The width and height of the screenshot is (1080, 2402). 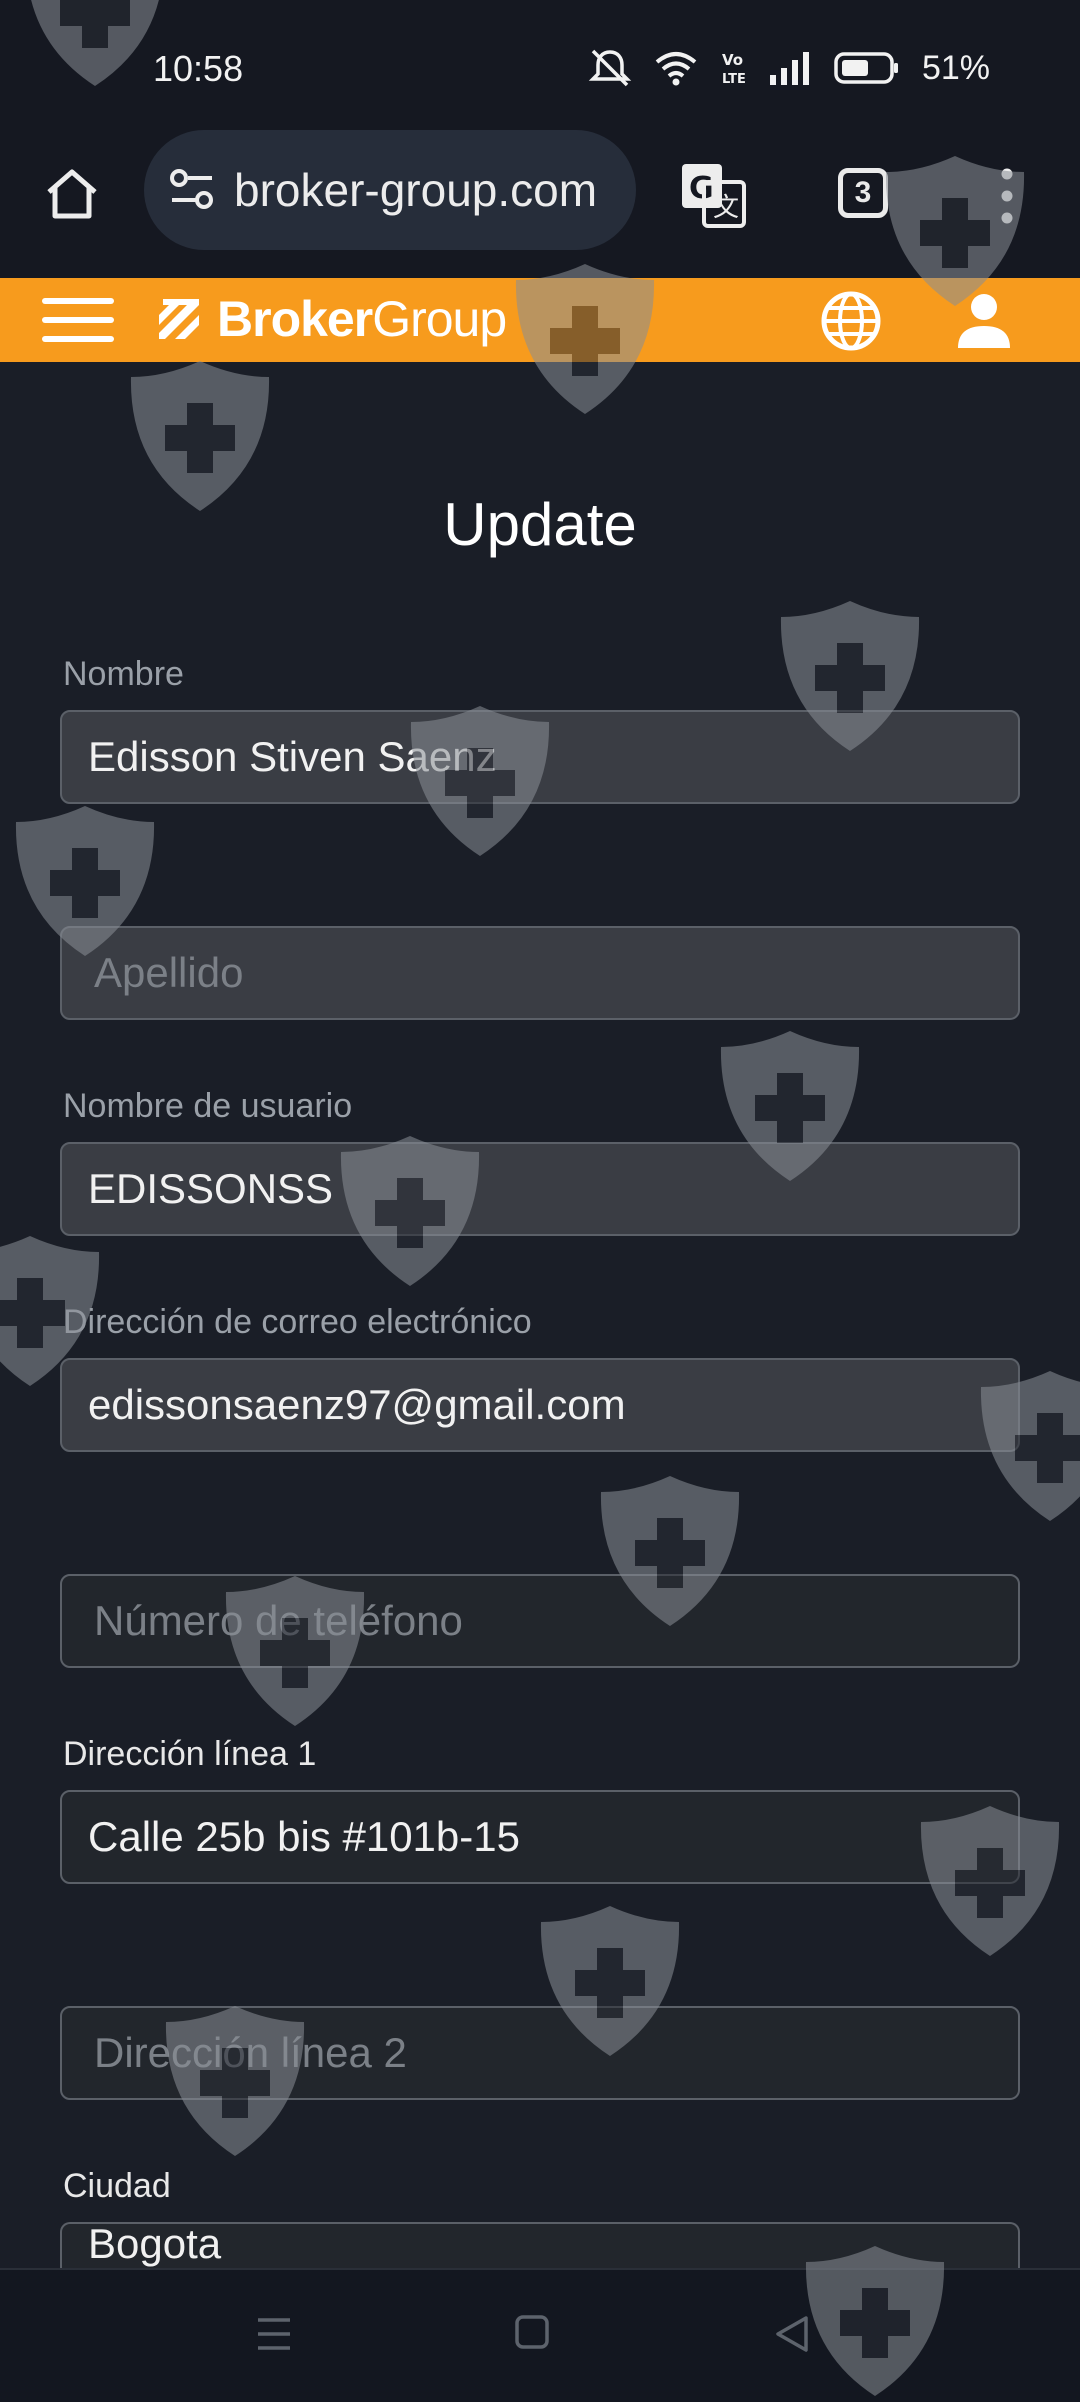 I want to click on nombre-field: Edisson Stiven Saenz, so click(x=540, y=757).